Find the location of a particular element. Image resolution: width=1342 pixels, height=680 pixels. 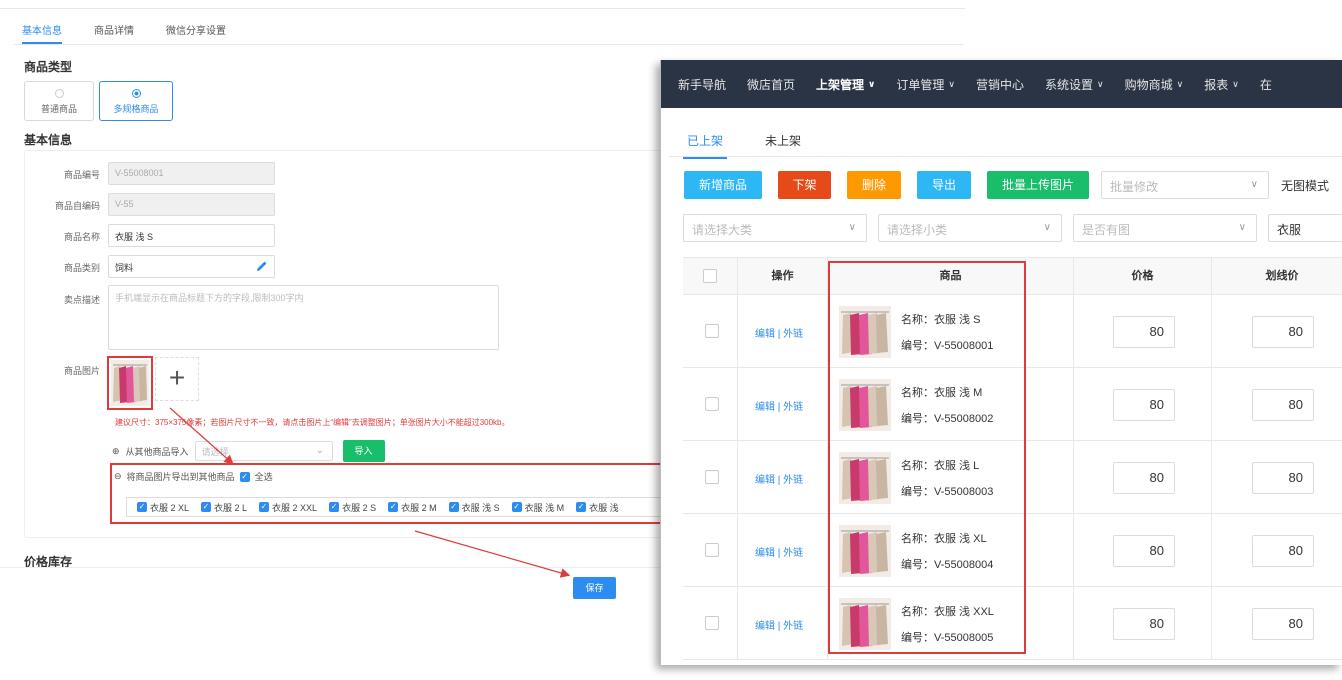

export-item: ✓ 衣服 浅 S is located at coordinates (474, 507).